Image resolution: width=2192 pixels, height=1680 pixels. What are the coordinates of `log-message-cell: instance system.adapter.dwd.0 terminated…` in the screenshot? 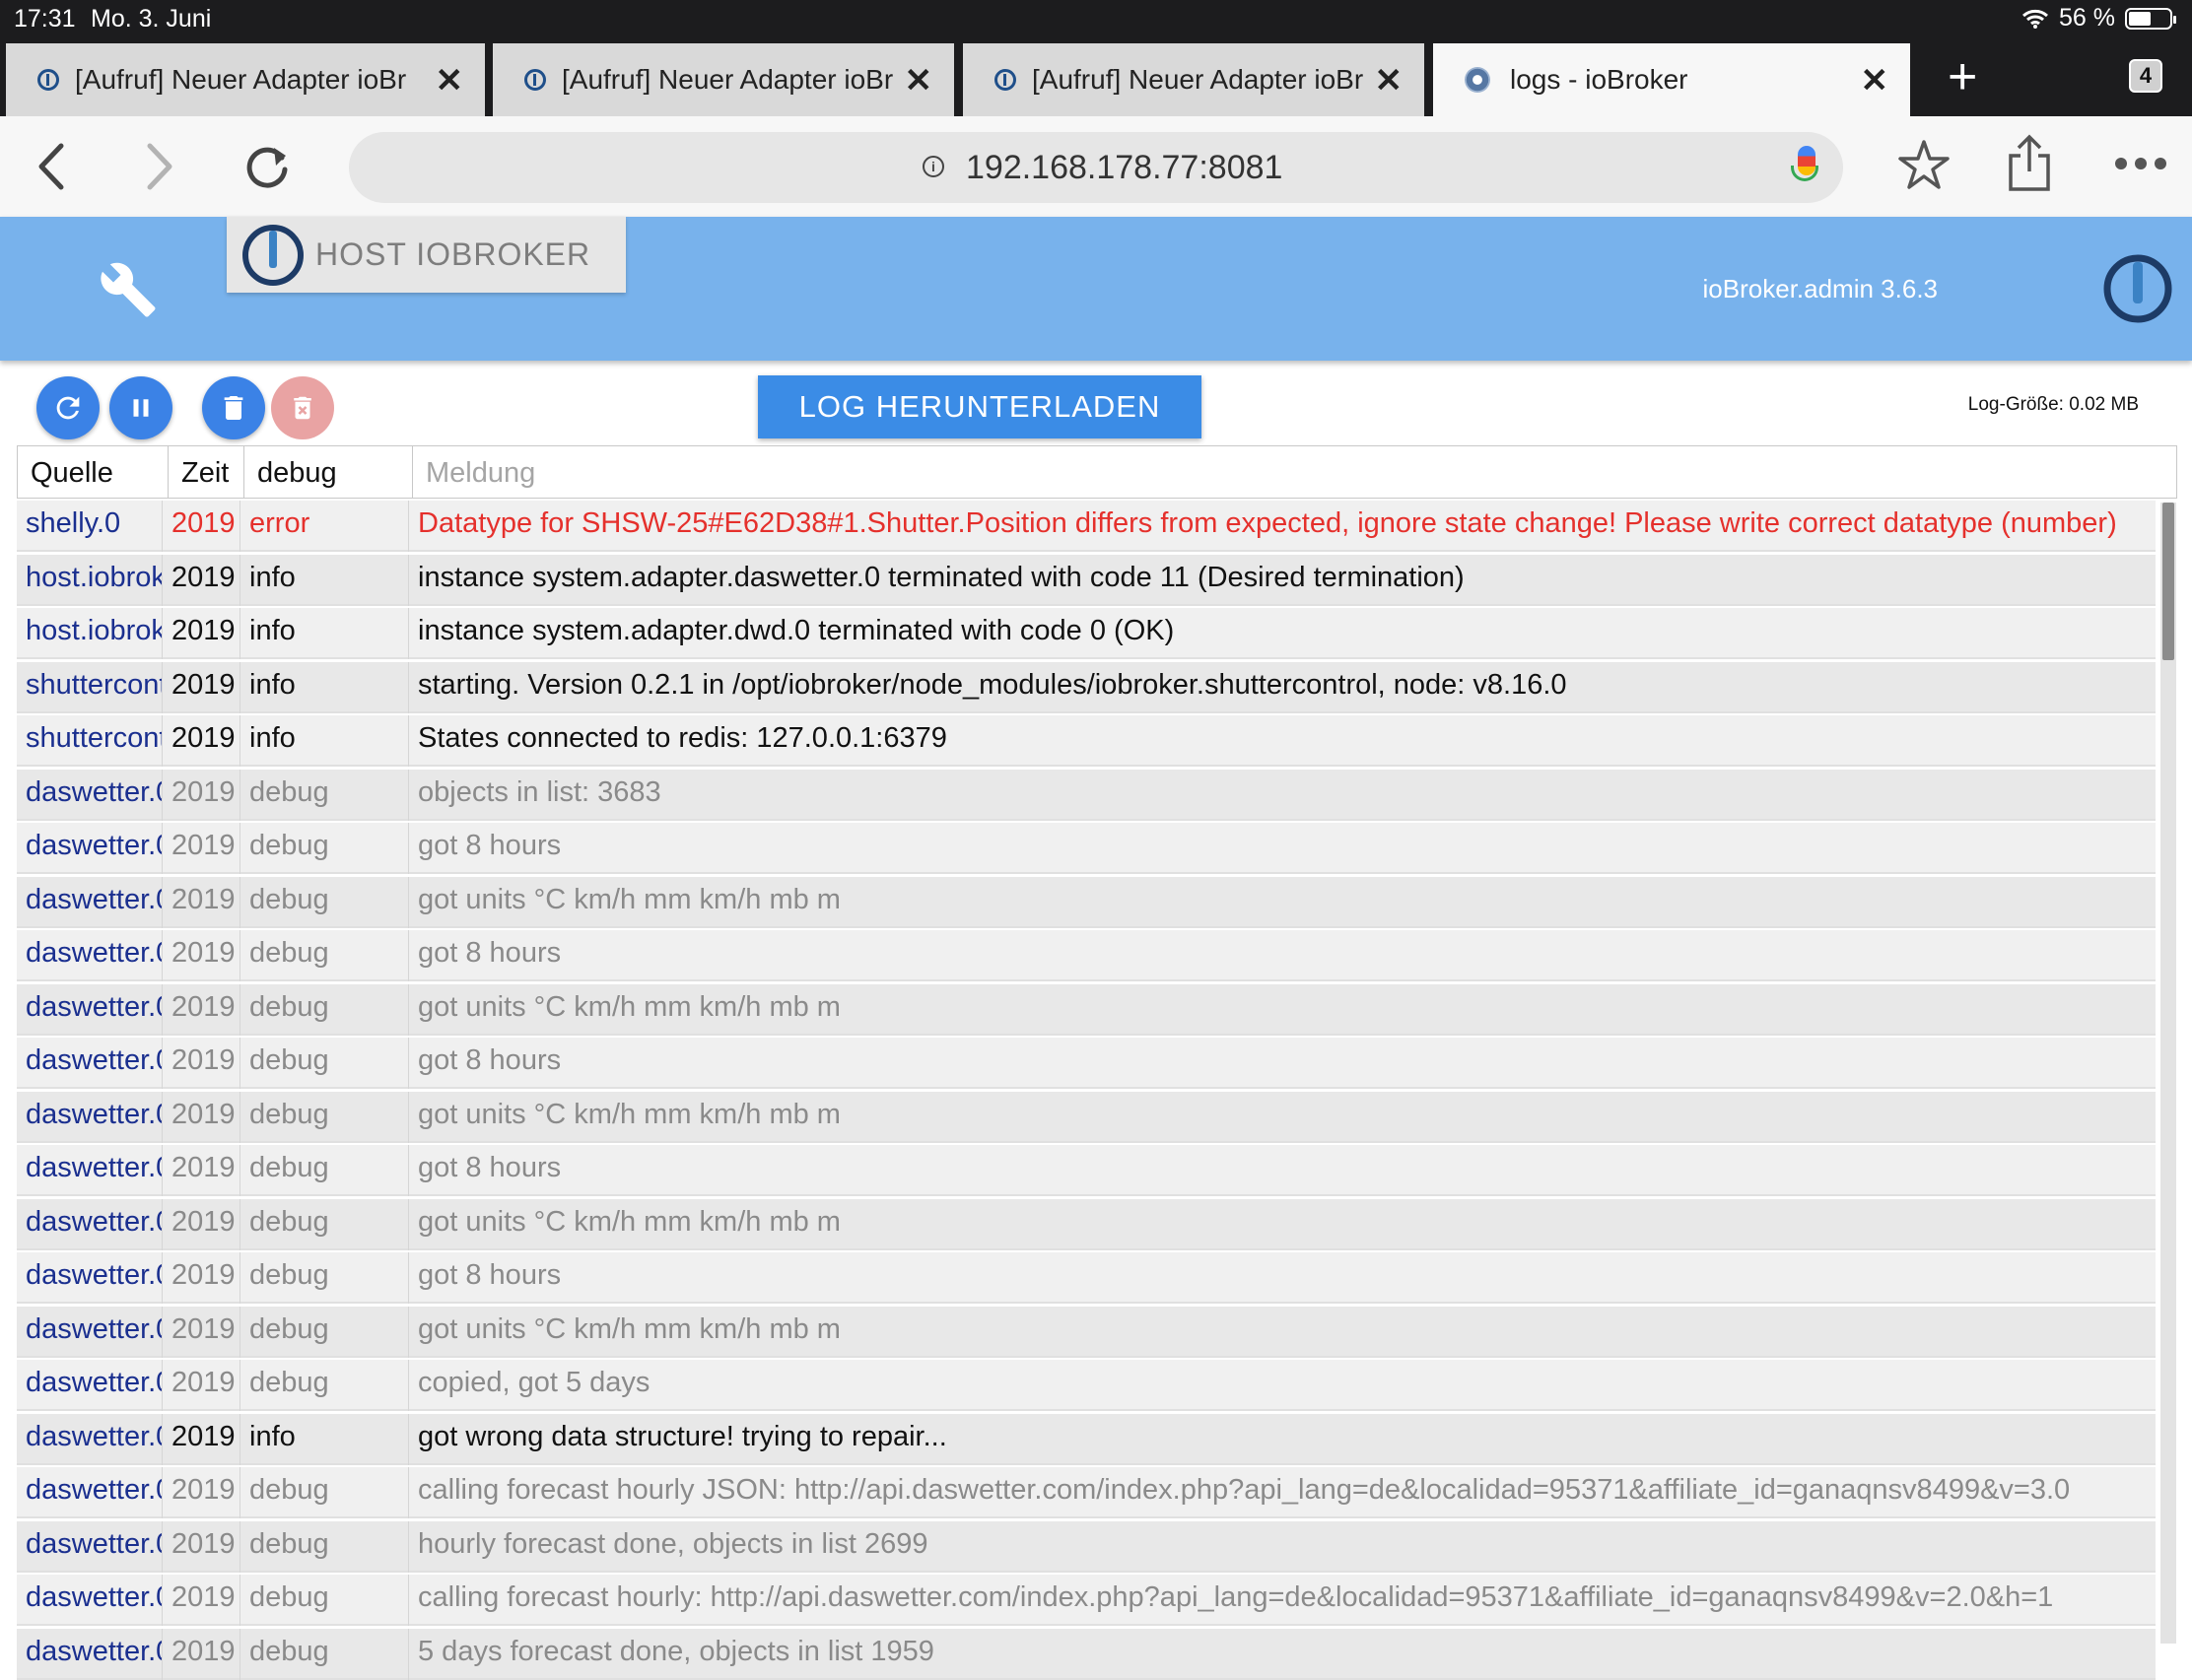 It's located at (796, 630).